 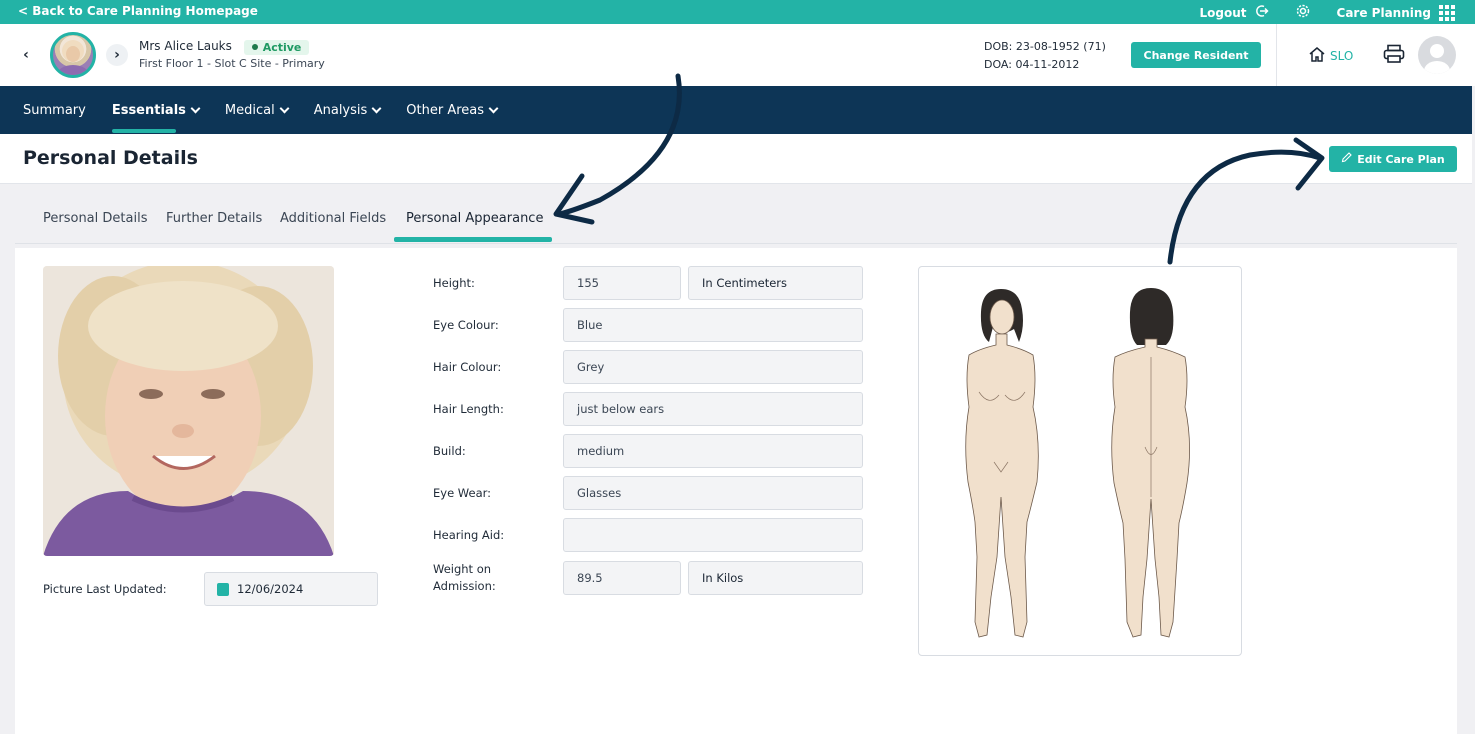 I want to click on height-unit-select: In Centimeters, so click(x=775, y=283).